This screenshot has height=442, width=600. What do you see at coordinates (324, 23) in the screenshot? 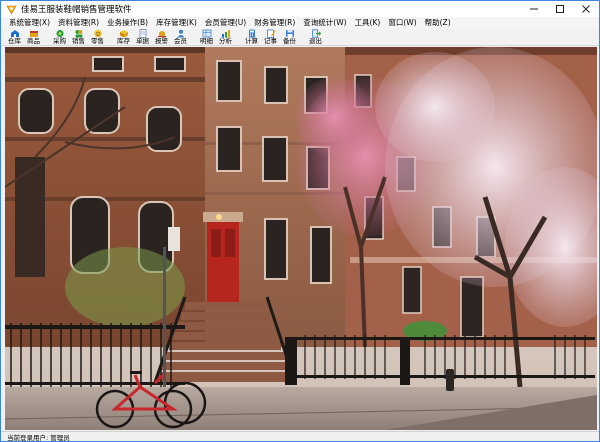
I see `menu-query: 查询统计(W)` at bounding box center [324, 23].